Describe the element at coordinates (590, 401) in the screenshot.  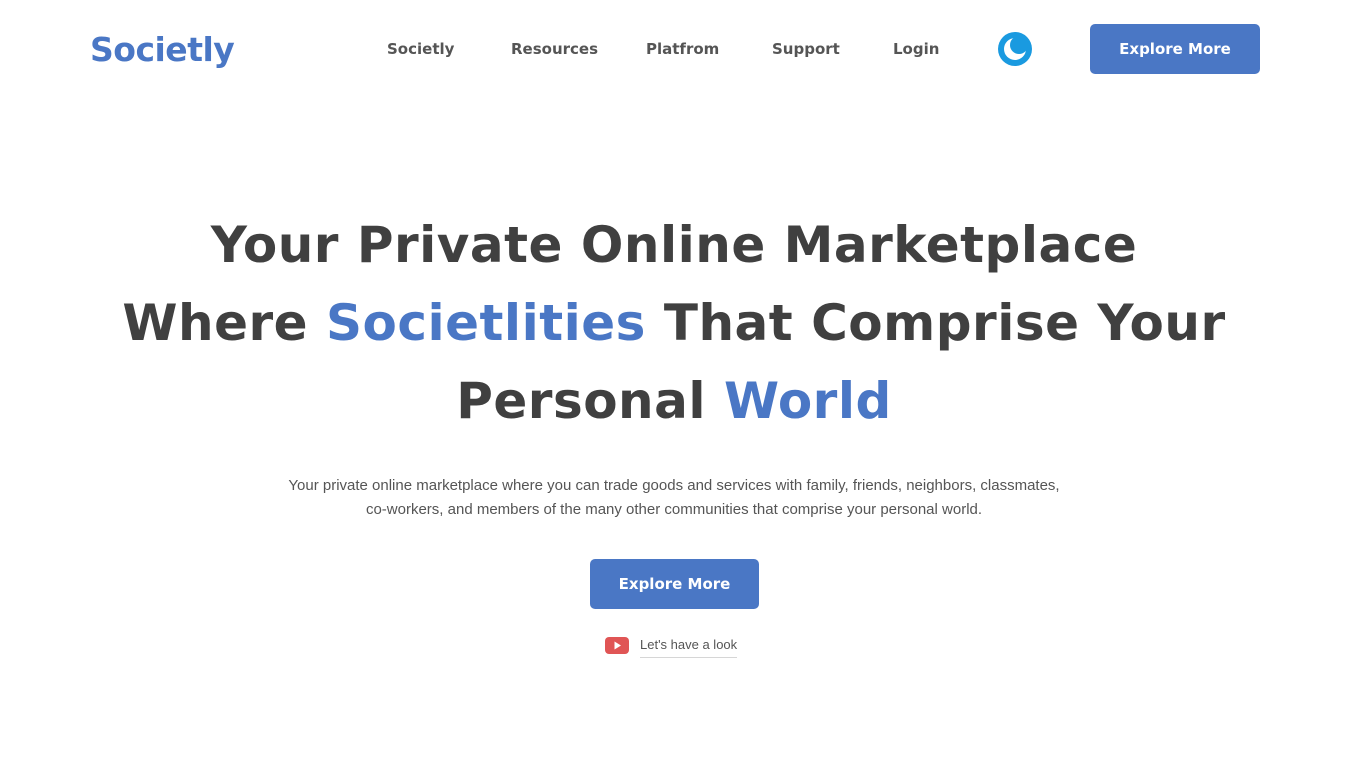
I see `headline-text: Personal` at that location.